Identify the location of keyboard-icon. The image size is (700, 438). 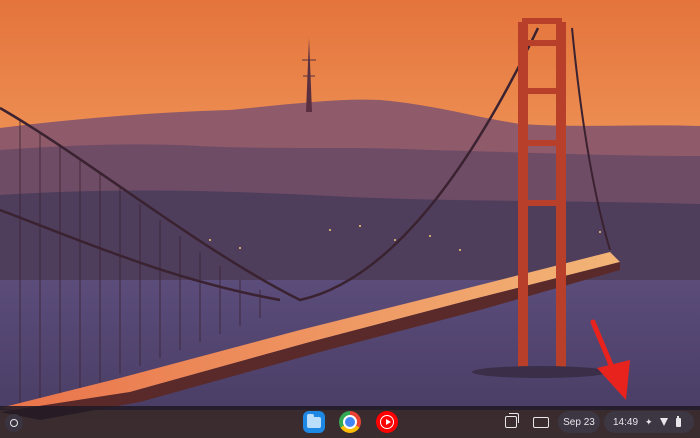
(541, 422).